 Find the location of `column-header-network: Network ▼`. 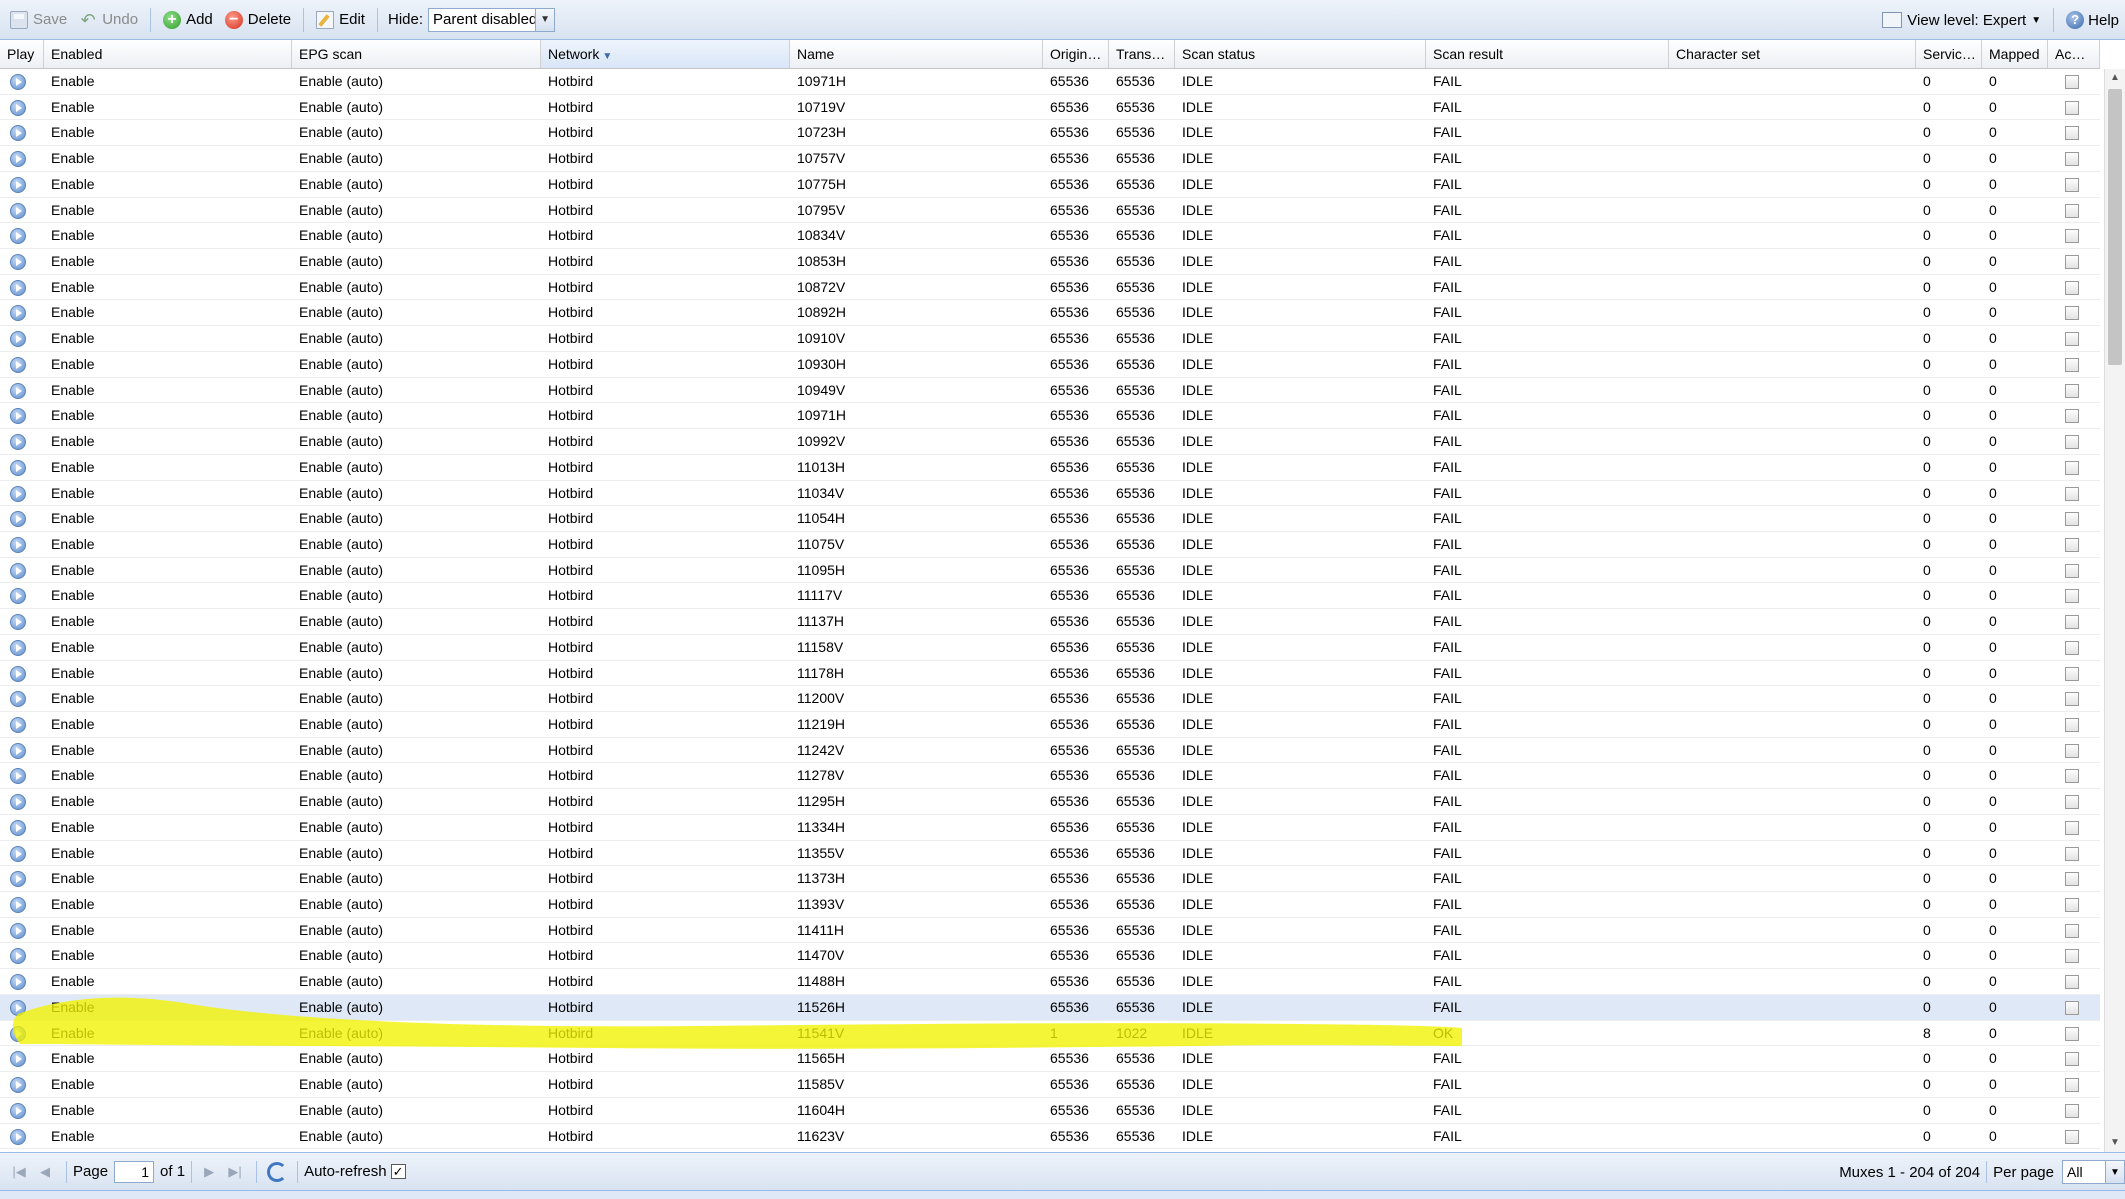

column-header-network: Network ▼ is located at coordinates (665, 54).